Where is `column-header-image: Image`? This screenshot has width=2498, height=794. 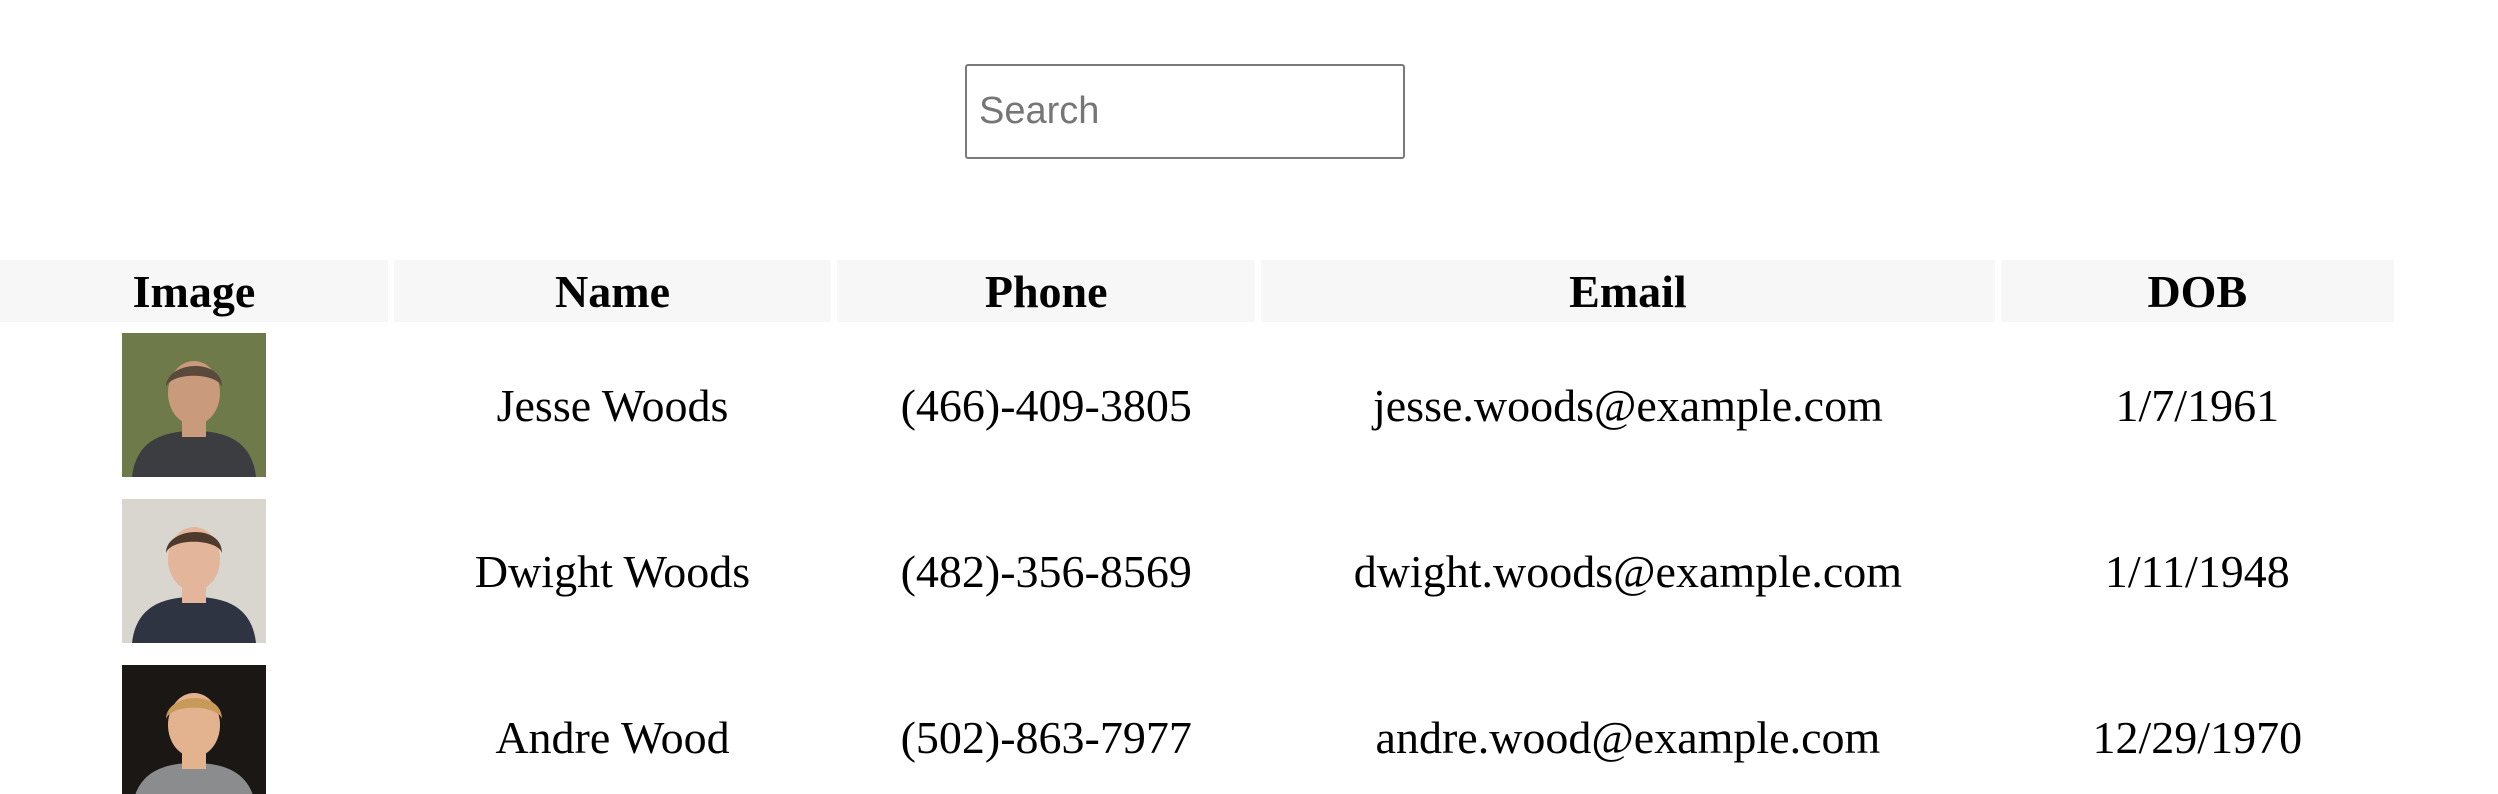
column-header-image: Image is located at coordinates (194, 291).